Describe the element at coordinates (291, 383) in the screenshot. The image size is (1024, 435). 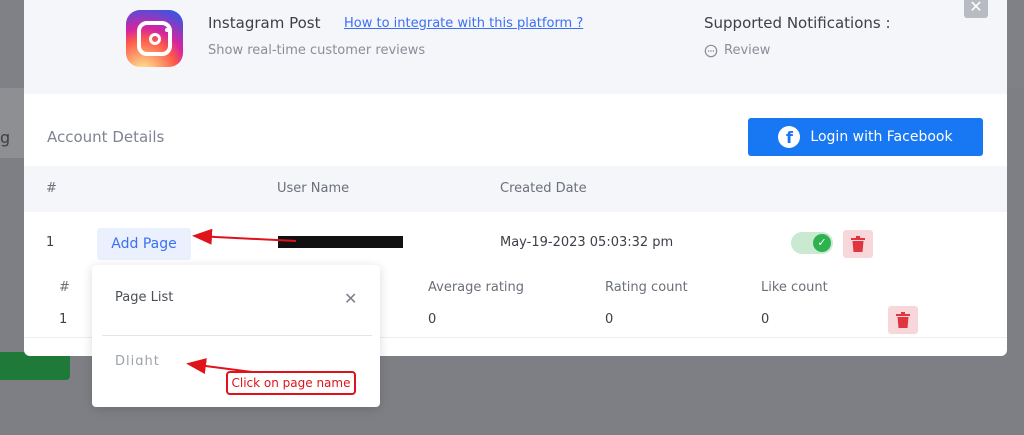
I see `annotation-callout: Click on page name` at that location.